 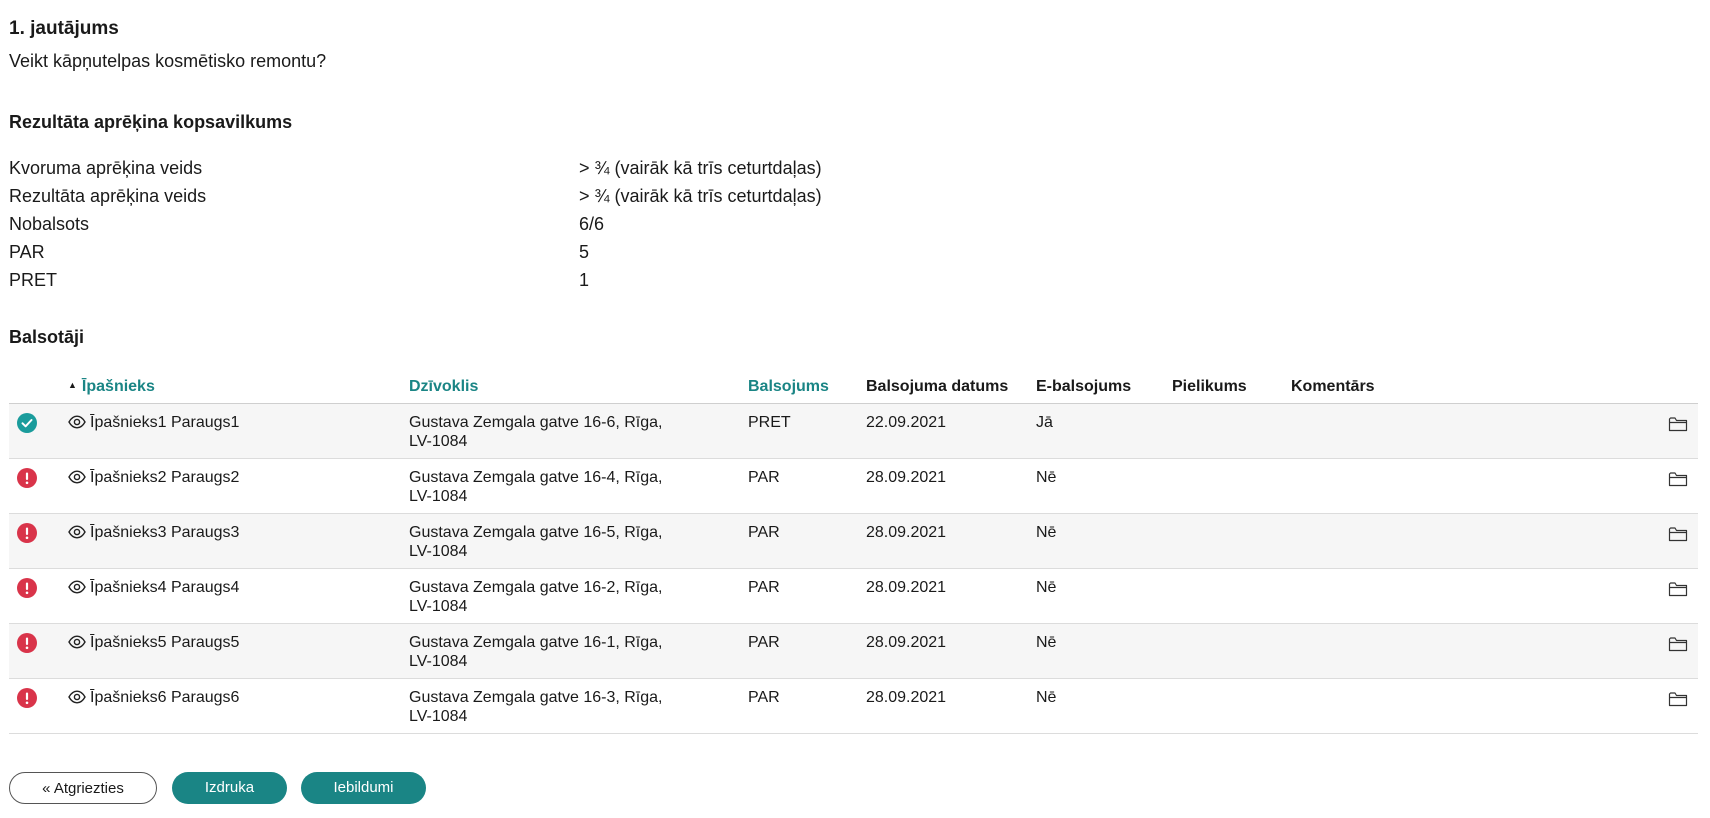 What do you see at coordinates (951, 431) in the screenshot?
I see `date-cell: 22.09.2021` at bounding box center [951, 431].